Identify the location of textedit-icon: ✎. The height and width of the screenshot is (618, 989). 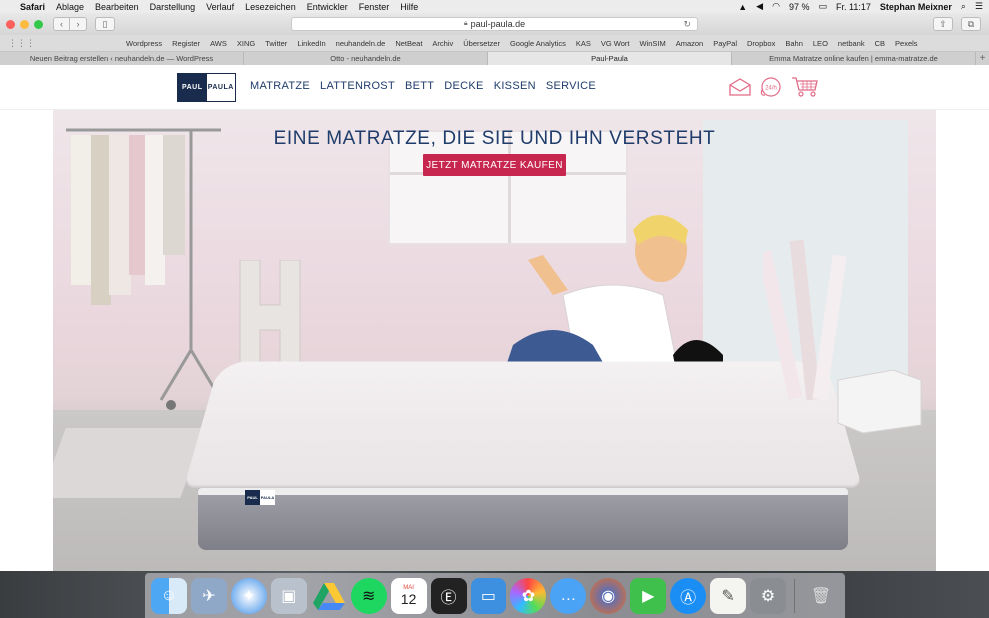
(728, 595).